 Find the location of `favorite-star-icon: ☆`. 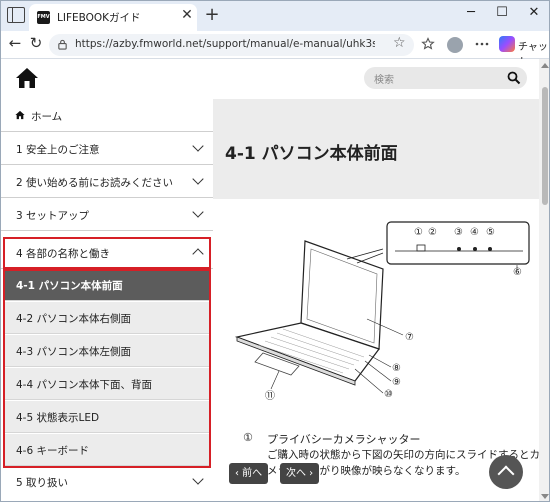

favorite-star-icon: ☆ is located at coordinates (399, 43).